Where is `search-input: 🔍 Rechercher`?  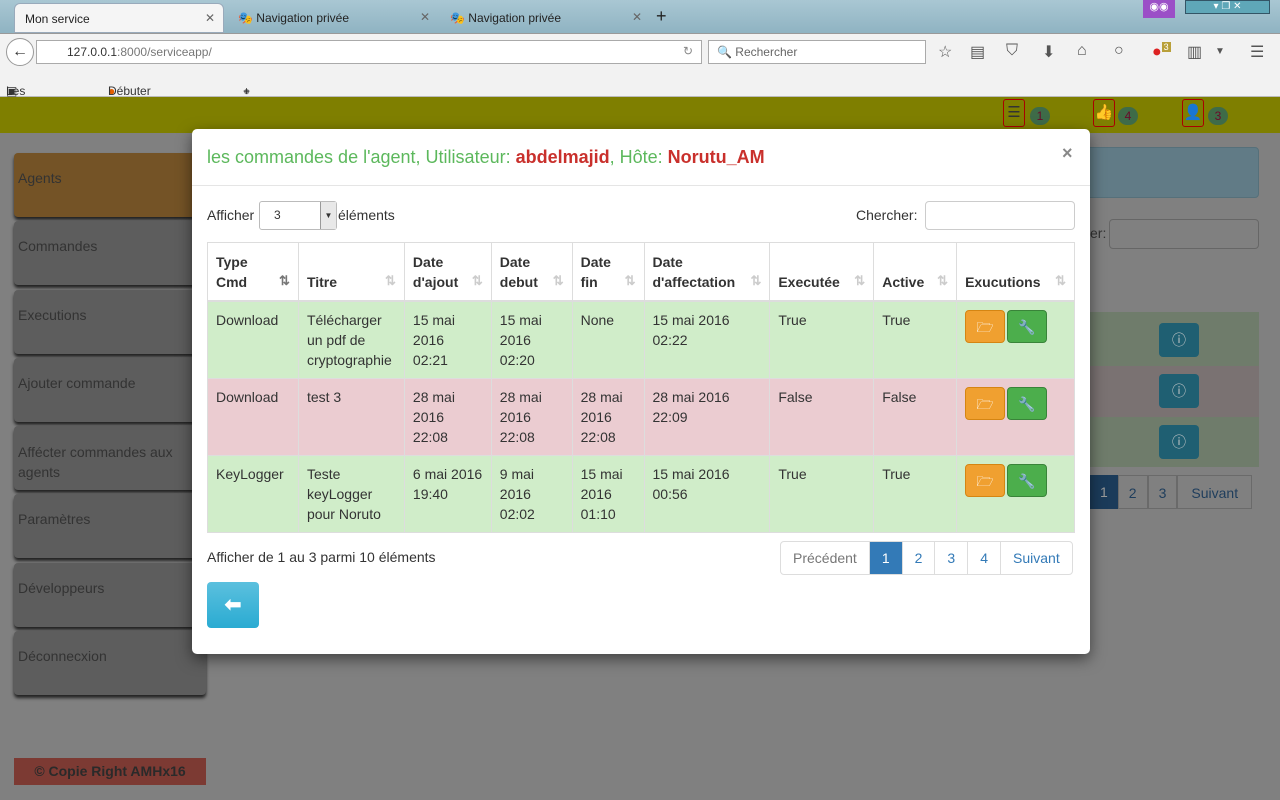
search-input: 🔍 Rechercher is located at coordinates (817, 52).